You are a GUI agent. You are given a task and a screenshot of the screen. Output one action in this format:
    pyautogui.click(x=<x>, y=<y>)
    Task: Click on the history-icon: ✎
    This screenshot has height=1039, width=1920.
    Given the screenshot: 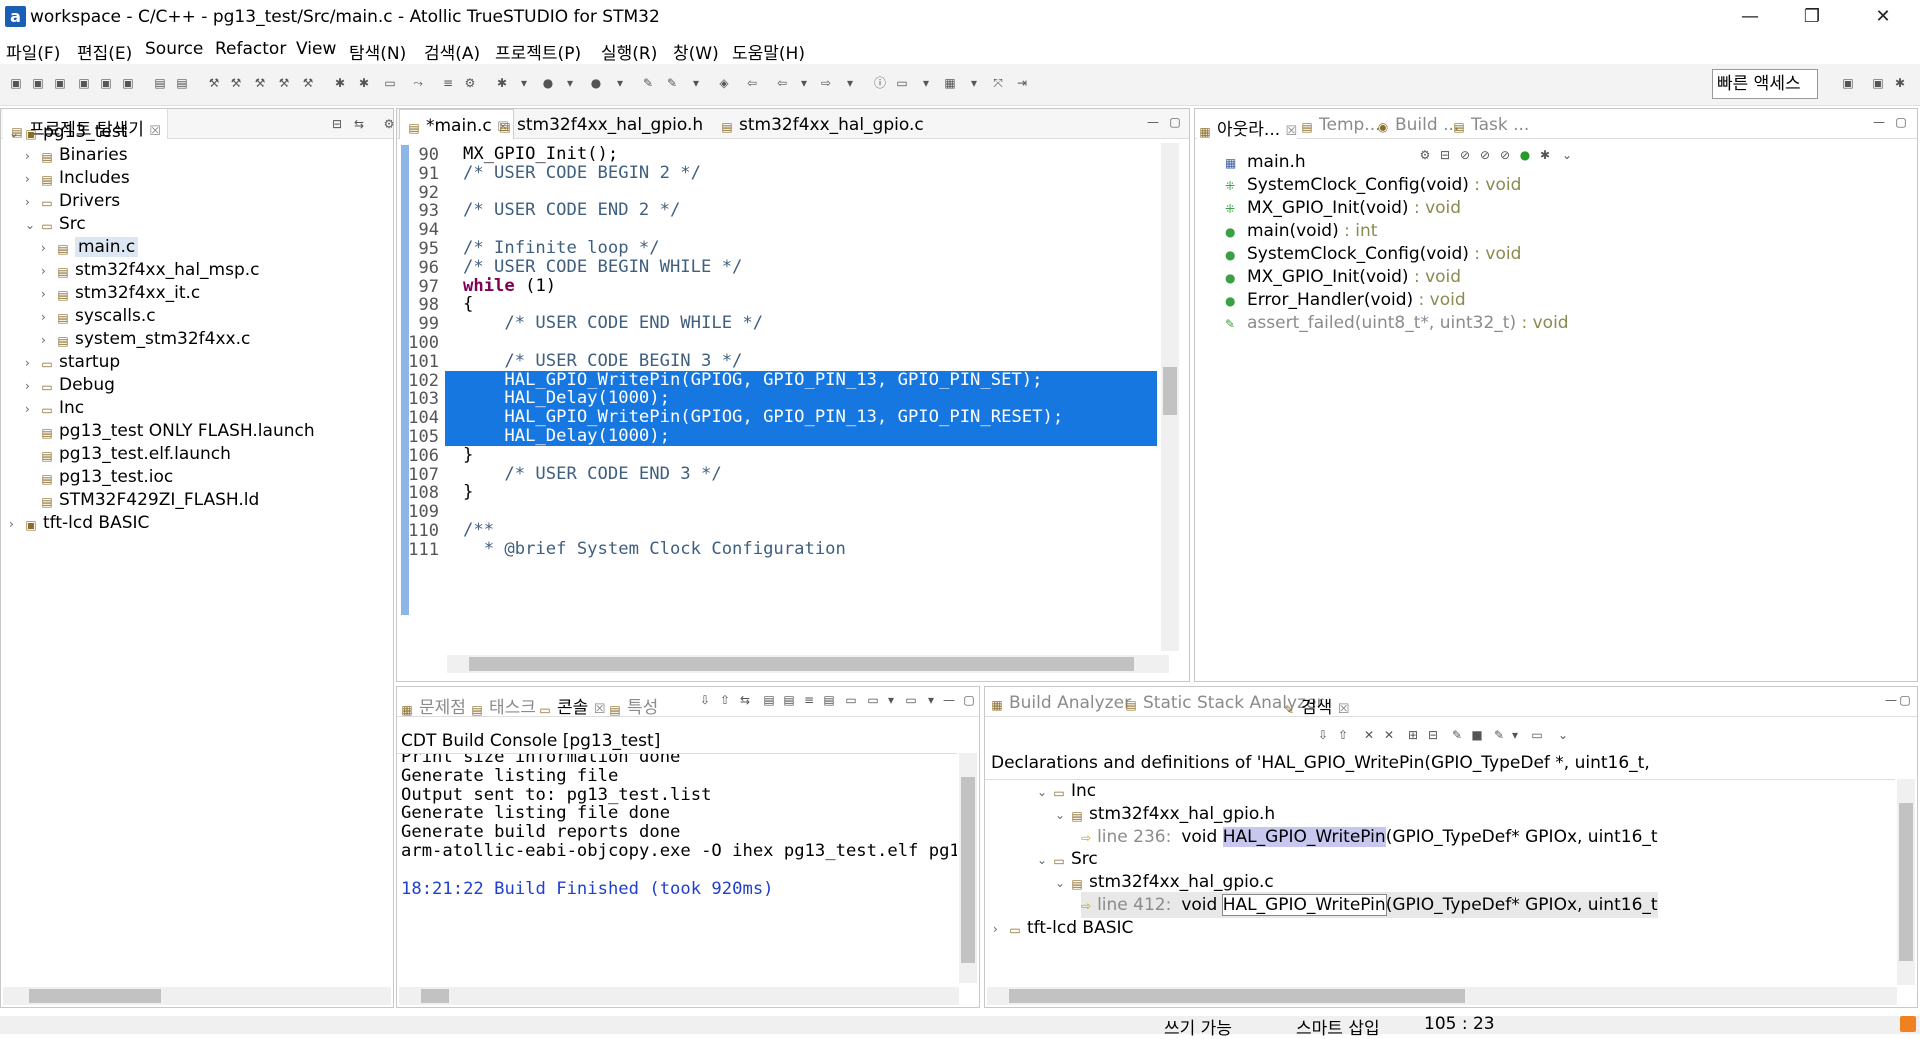 What is the action you would take?
    pyautogui.click(x=1499, y=735)
    